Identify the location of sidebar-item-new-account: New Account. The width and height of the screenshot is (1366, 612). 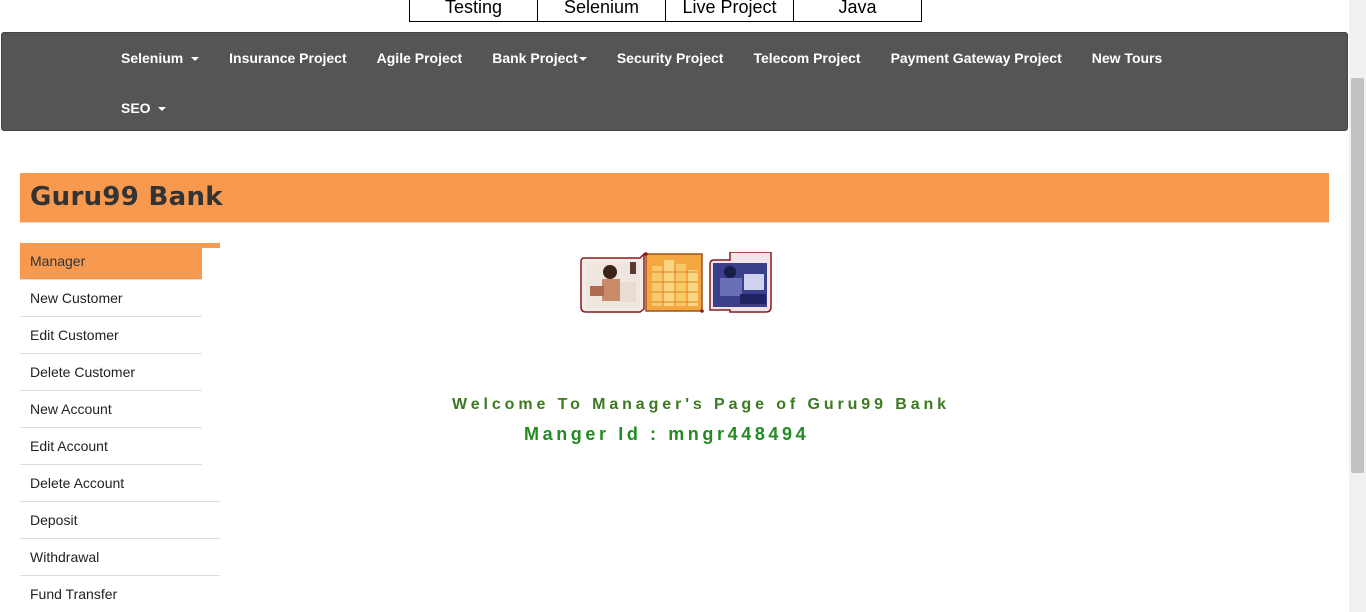
(111, 409).